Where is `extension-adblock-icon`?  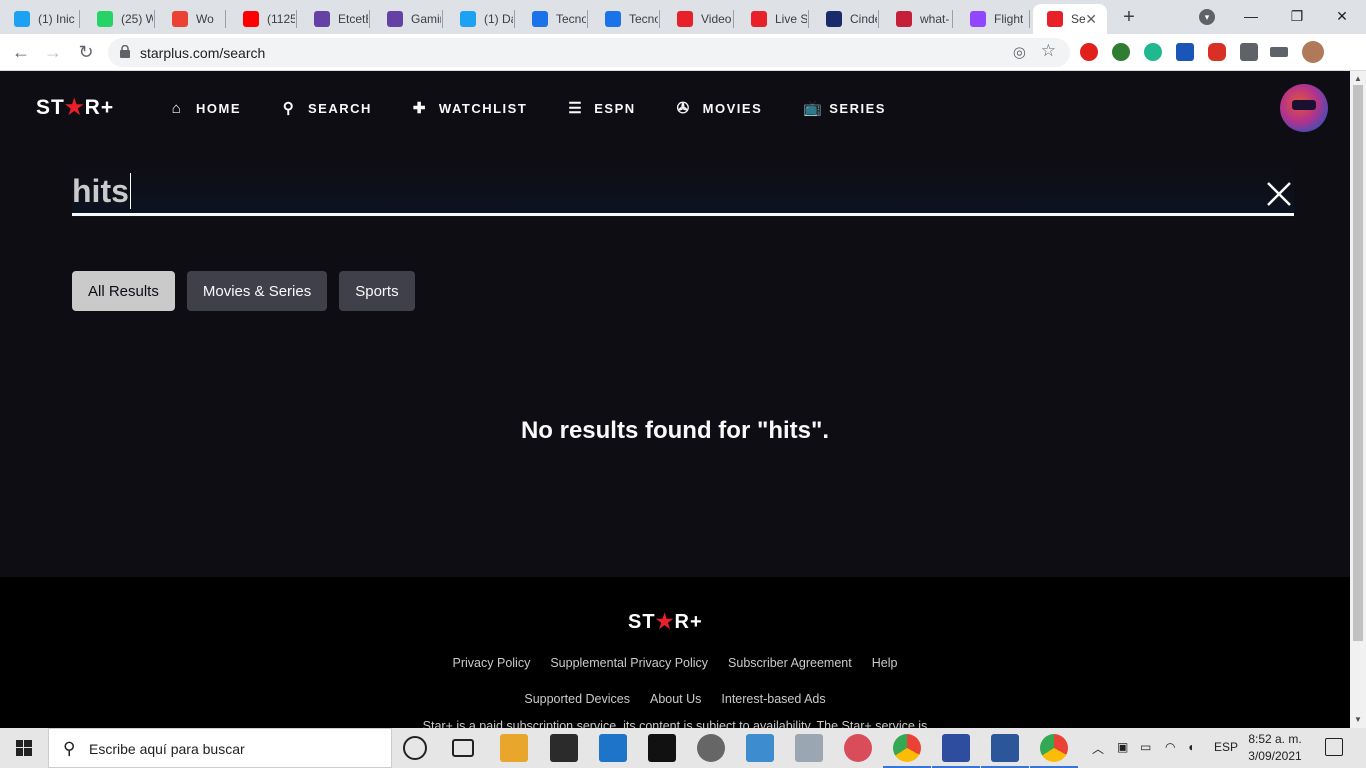 extension-adblock-icon is located at coordinates (1089, 52).